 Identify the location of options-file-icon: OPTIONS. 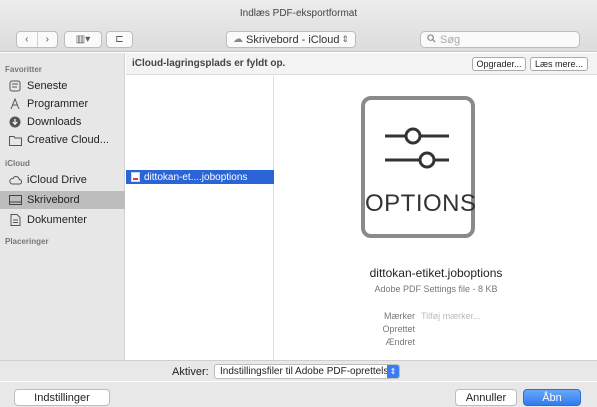
(419, 167).